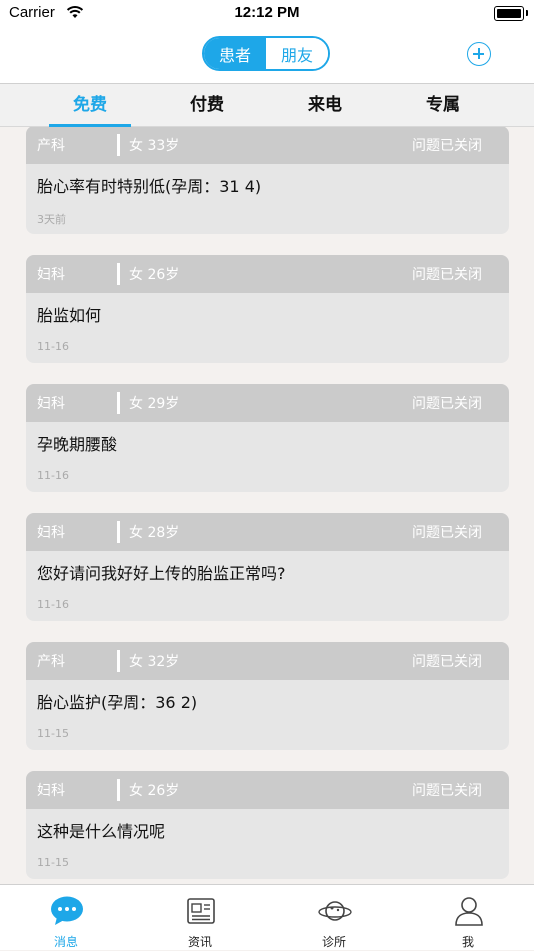 This screenshot has height=951, width=534. I want to click on card-header: 产科 女 33岁 问题已关闭, so click(267, 145).